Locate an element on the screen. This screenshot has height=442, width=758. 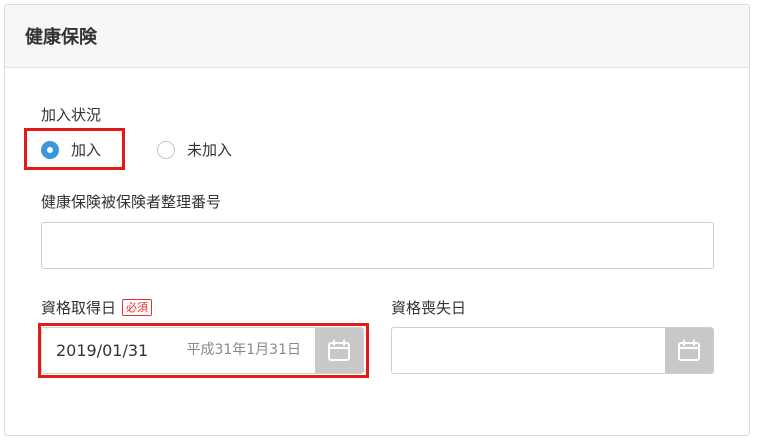
radio-enrolled-label: 加入 is located at coordinates (86, 150).